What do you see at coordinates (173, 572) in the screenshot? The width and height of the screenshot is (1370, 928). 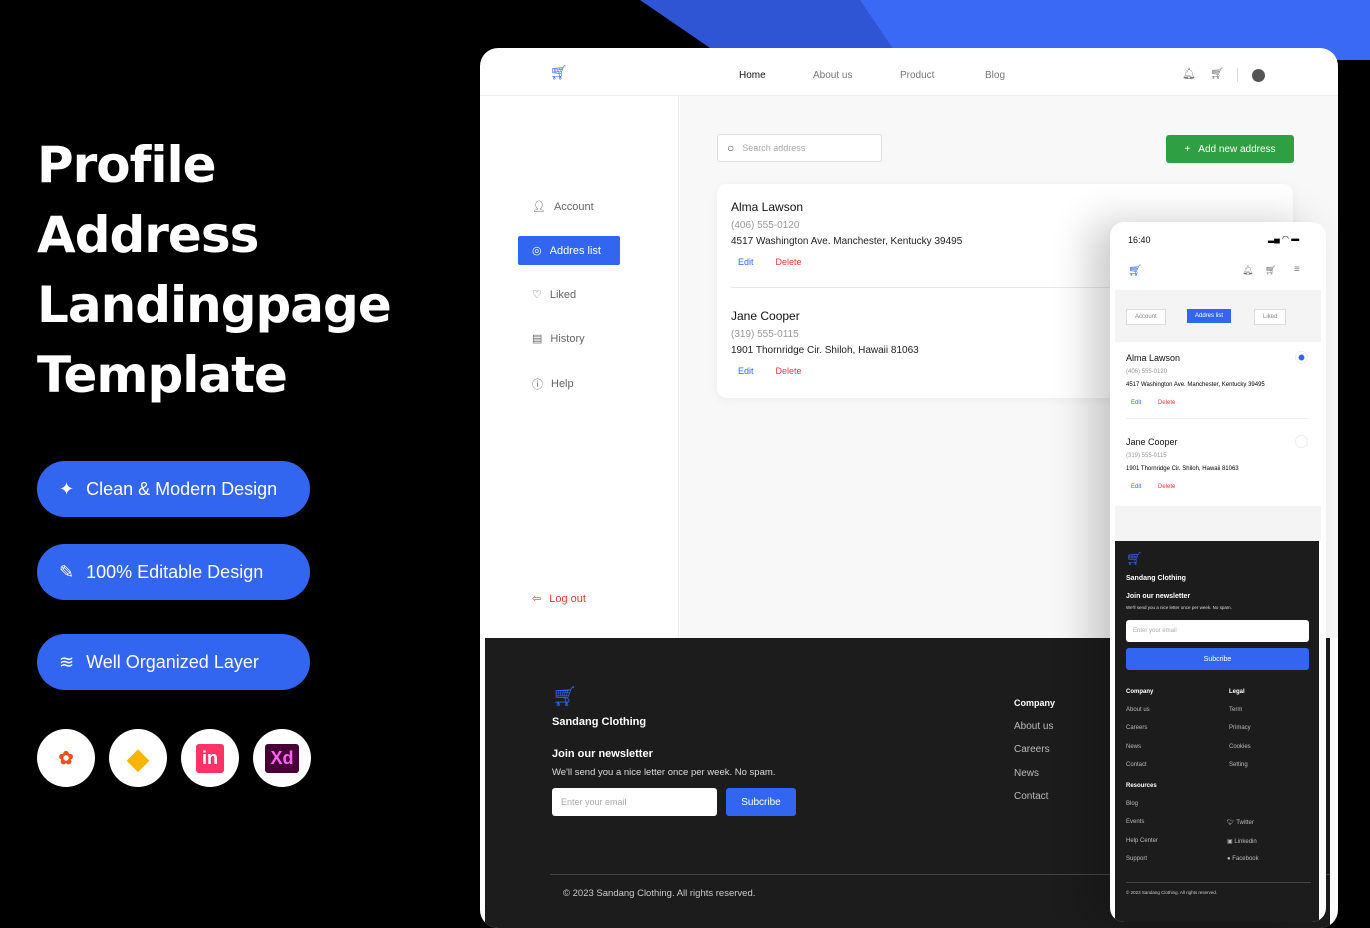 I see `feature-pill: ✎ 100% Editable Design` at bounding box center [173, 572].